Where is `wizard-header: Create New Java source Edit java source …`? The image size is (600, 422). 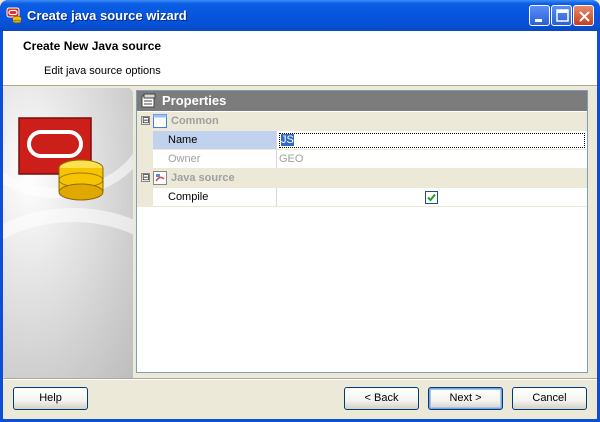 wizard-header: Create New Java source Edit java source … is located at coordinates (300, 58).